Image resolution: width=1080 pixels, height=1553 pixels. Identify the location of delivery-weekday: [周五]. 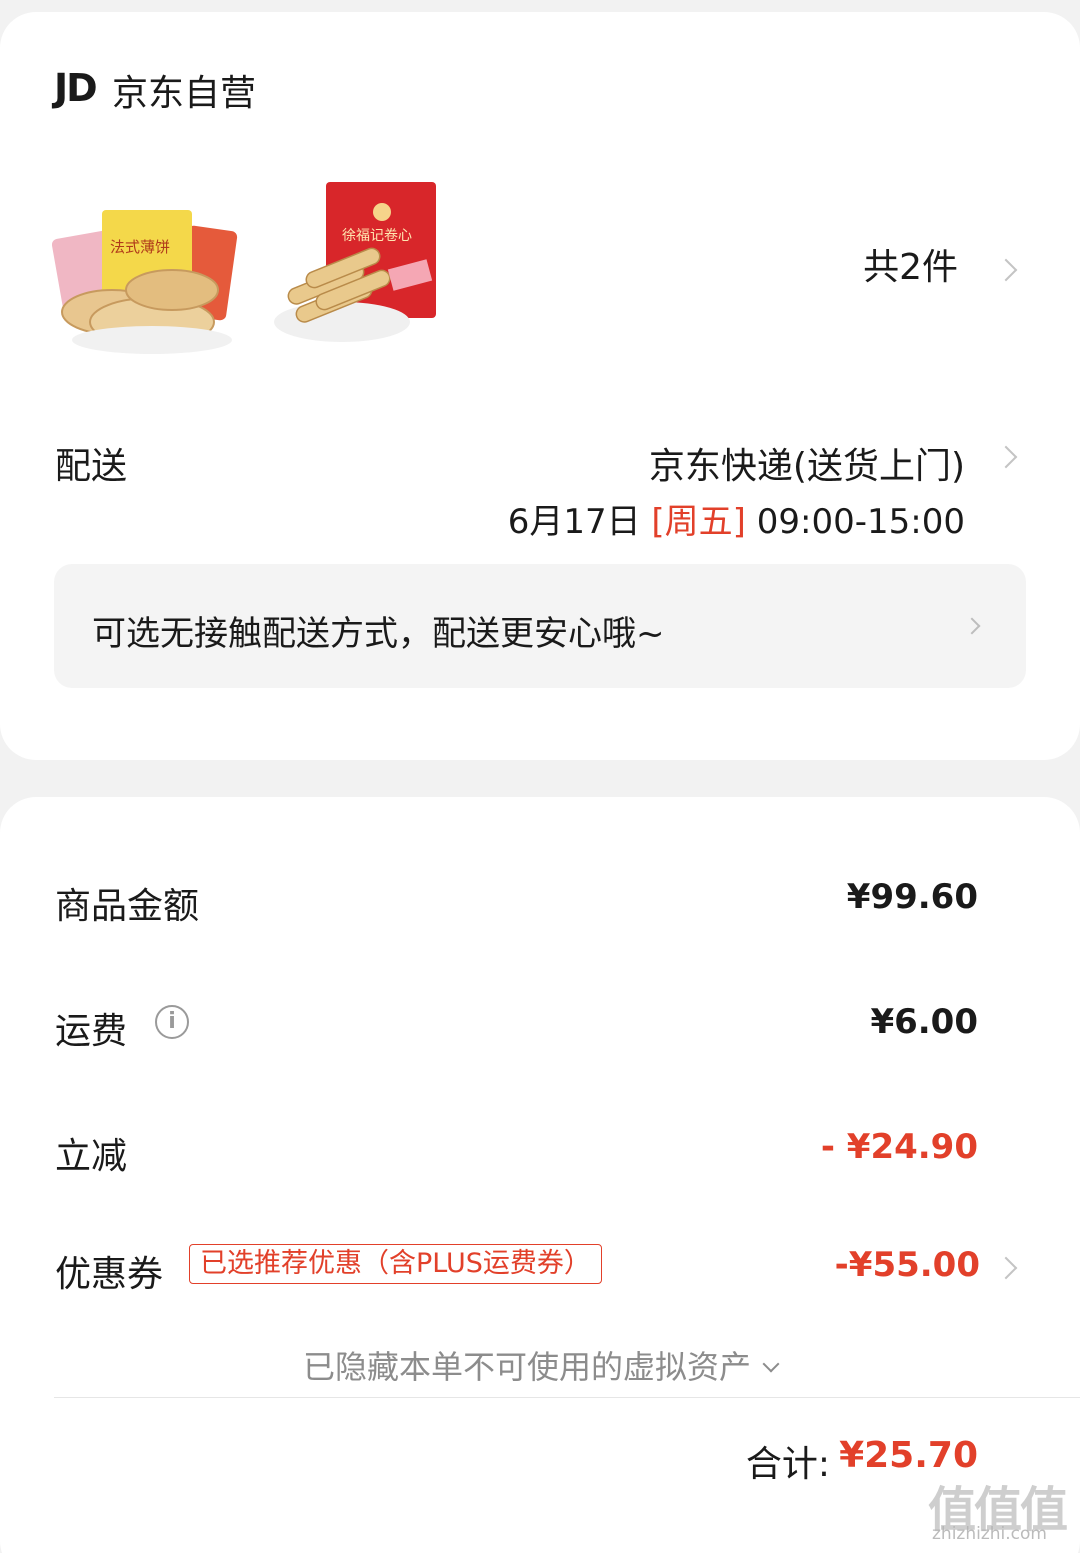
(698, 522).